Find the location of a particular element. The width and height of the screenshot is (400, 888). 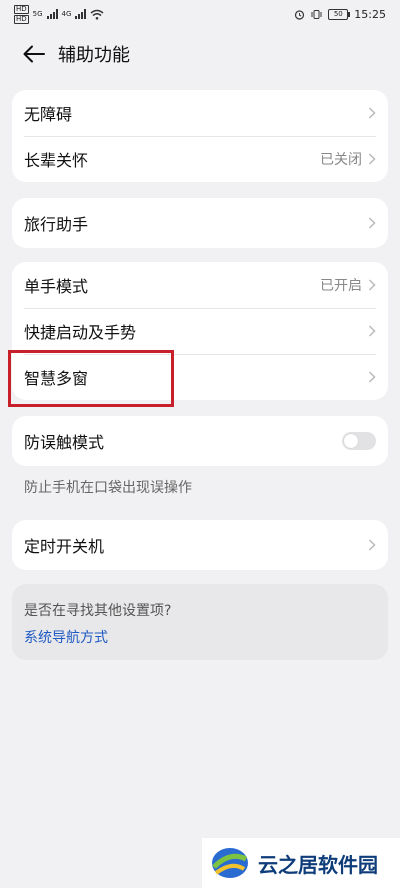

settings-item-elder-care: 长辈关怀 已关闭 is located at coordinates (200, 159).